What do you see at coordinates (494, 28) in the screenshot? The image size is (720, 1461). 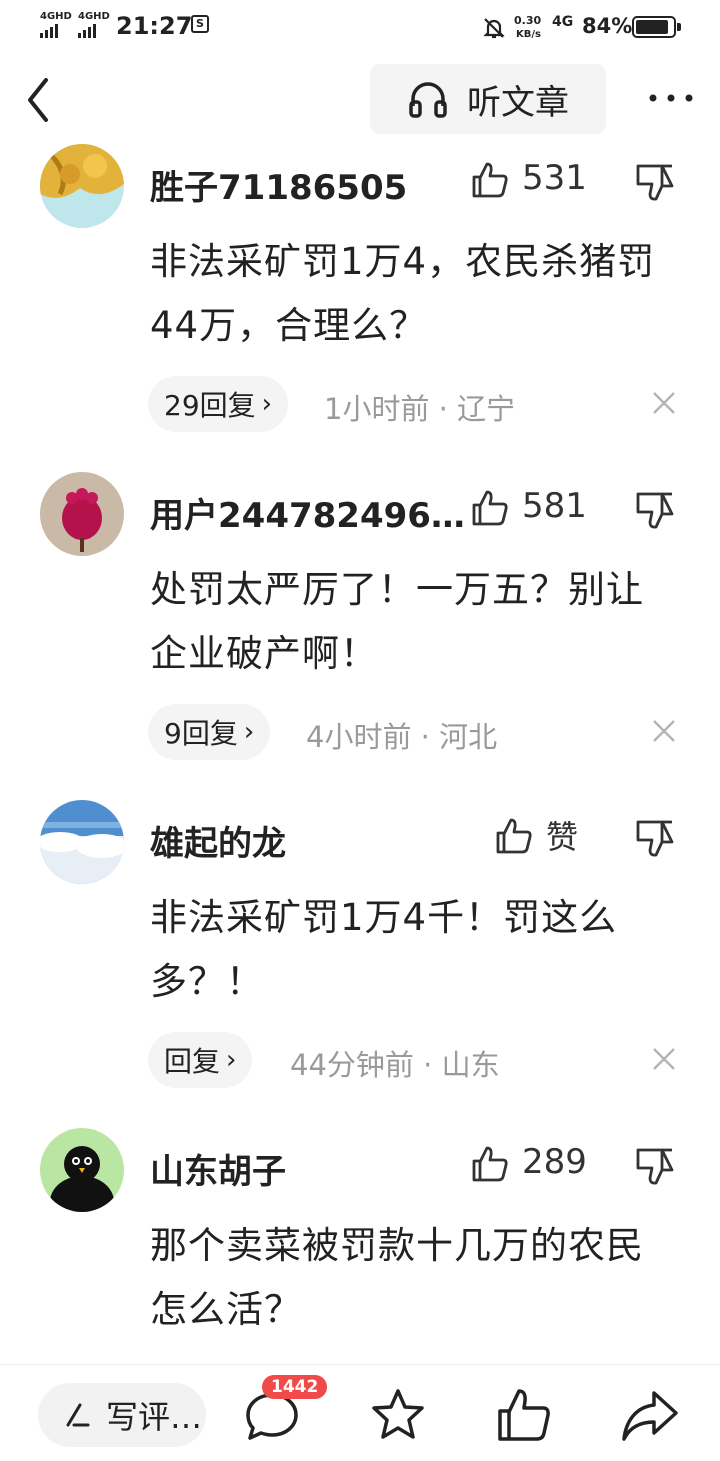 I see `mute-bell-icon` at bounding box center [494, 28].